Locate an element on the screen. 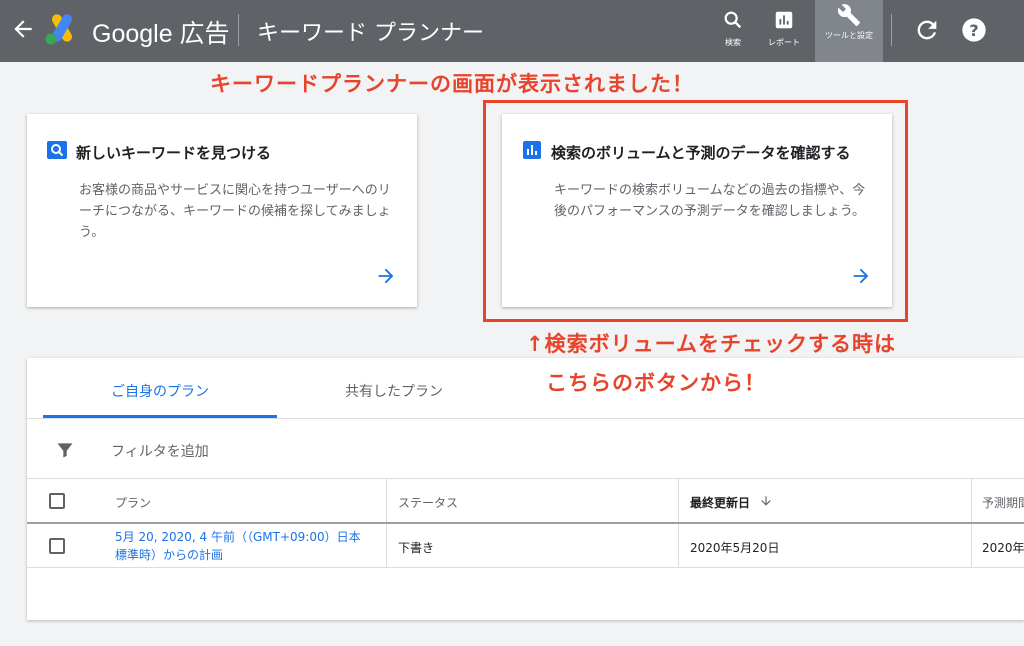 This screenshot has width=1024, height=646. tab-shared-plans: 共有したプラン is located at coordinates (394, 388).